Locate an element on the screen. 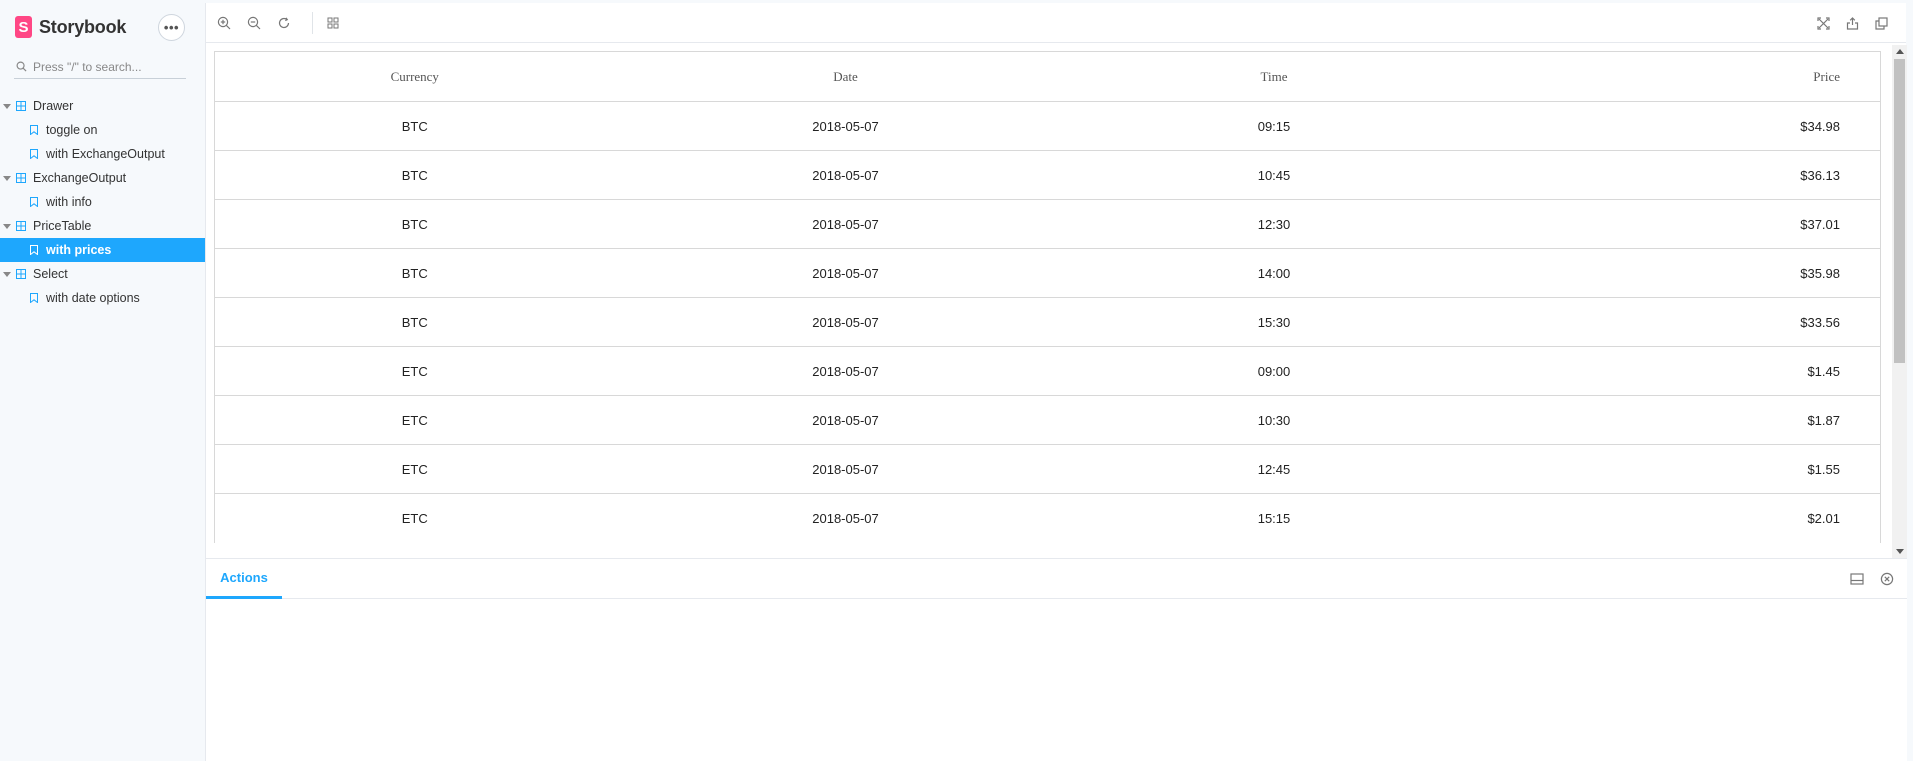  search-input is located at coordinates (108, 66).